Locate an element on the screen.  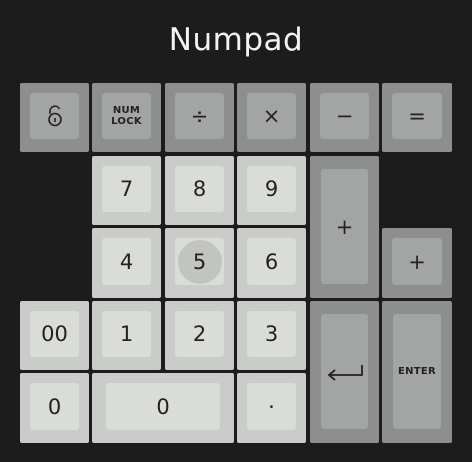
decimal-key: · is located at coordinates (271, 408).